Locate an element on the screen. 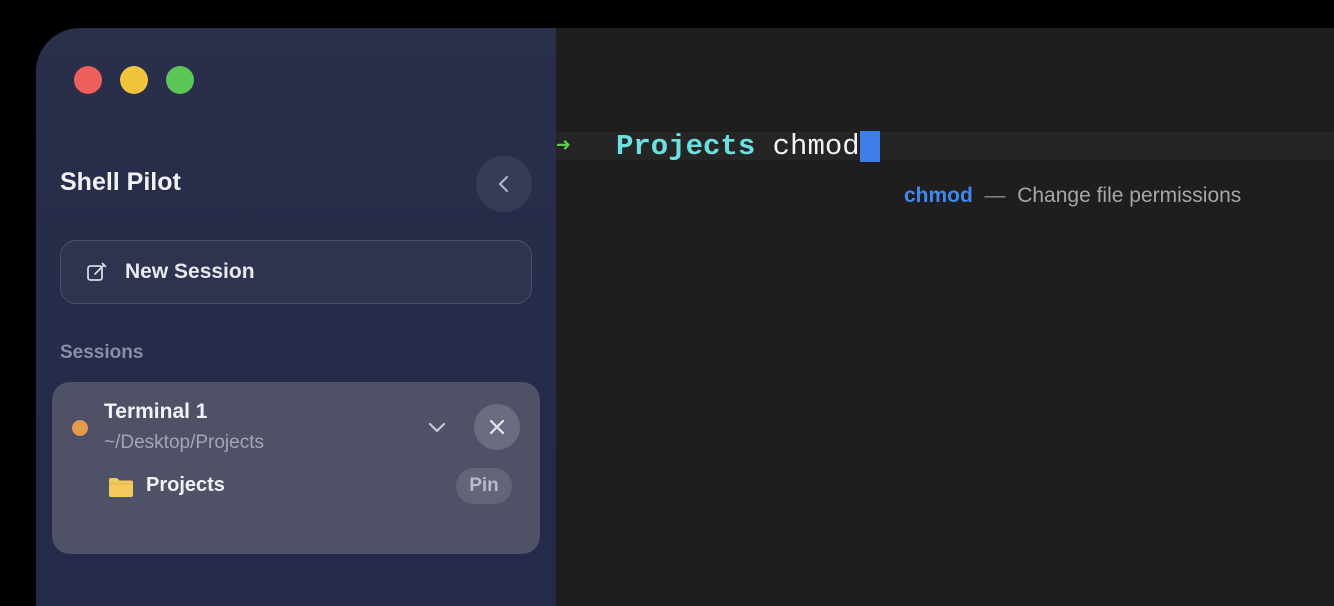  collapse-sidebar-button is located at coordinates (504, 184).